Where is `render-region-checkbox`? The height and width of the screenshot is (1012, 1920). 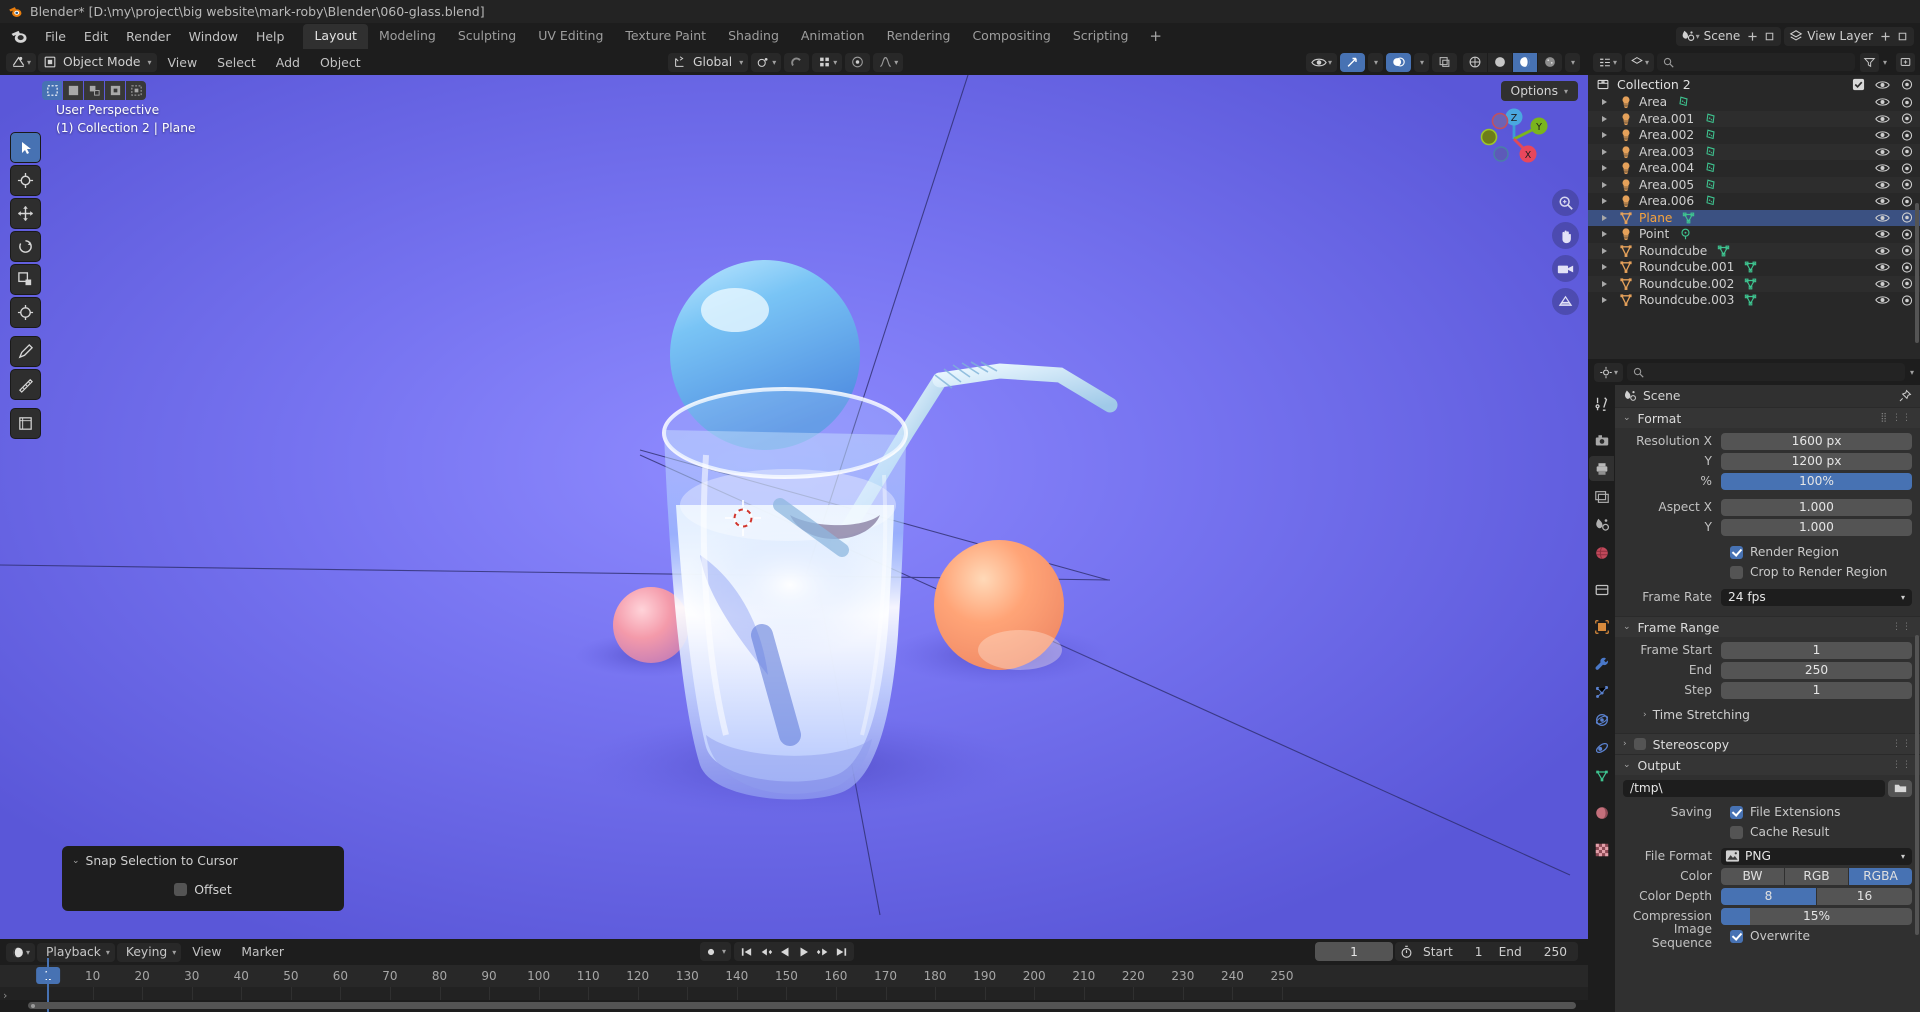
render-region-checkbox is located at coordinates (1736, 552).